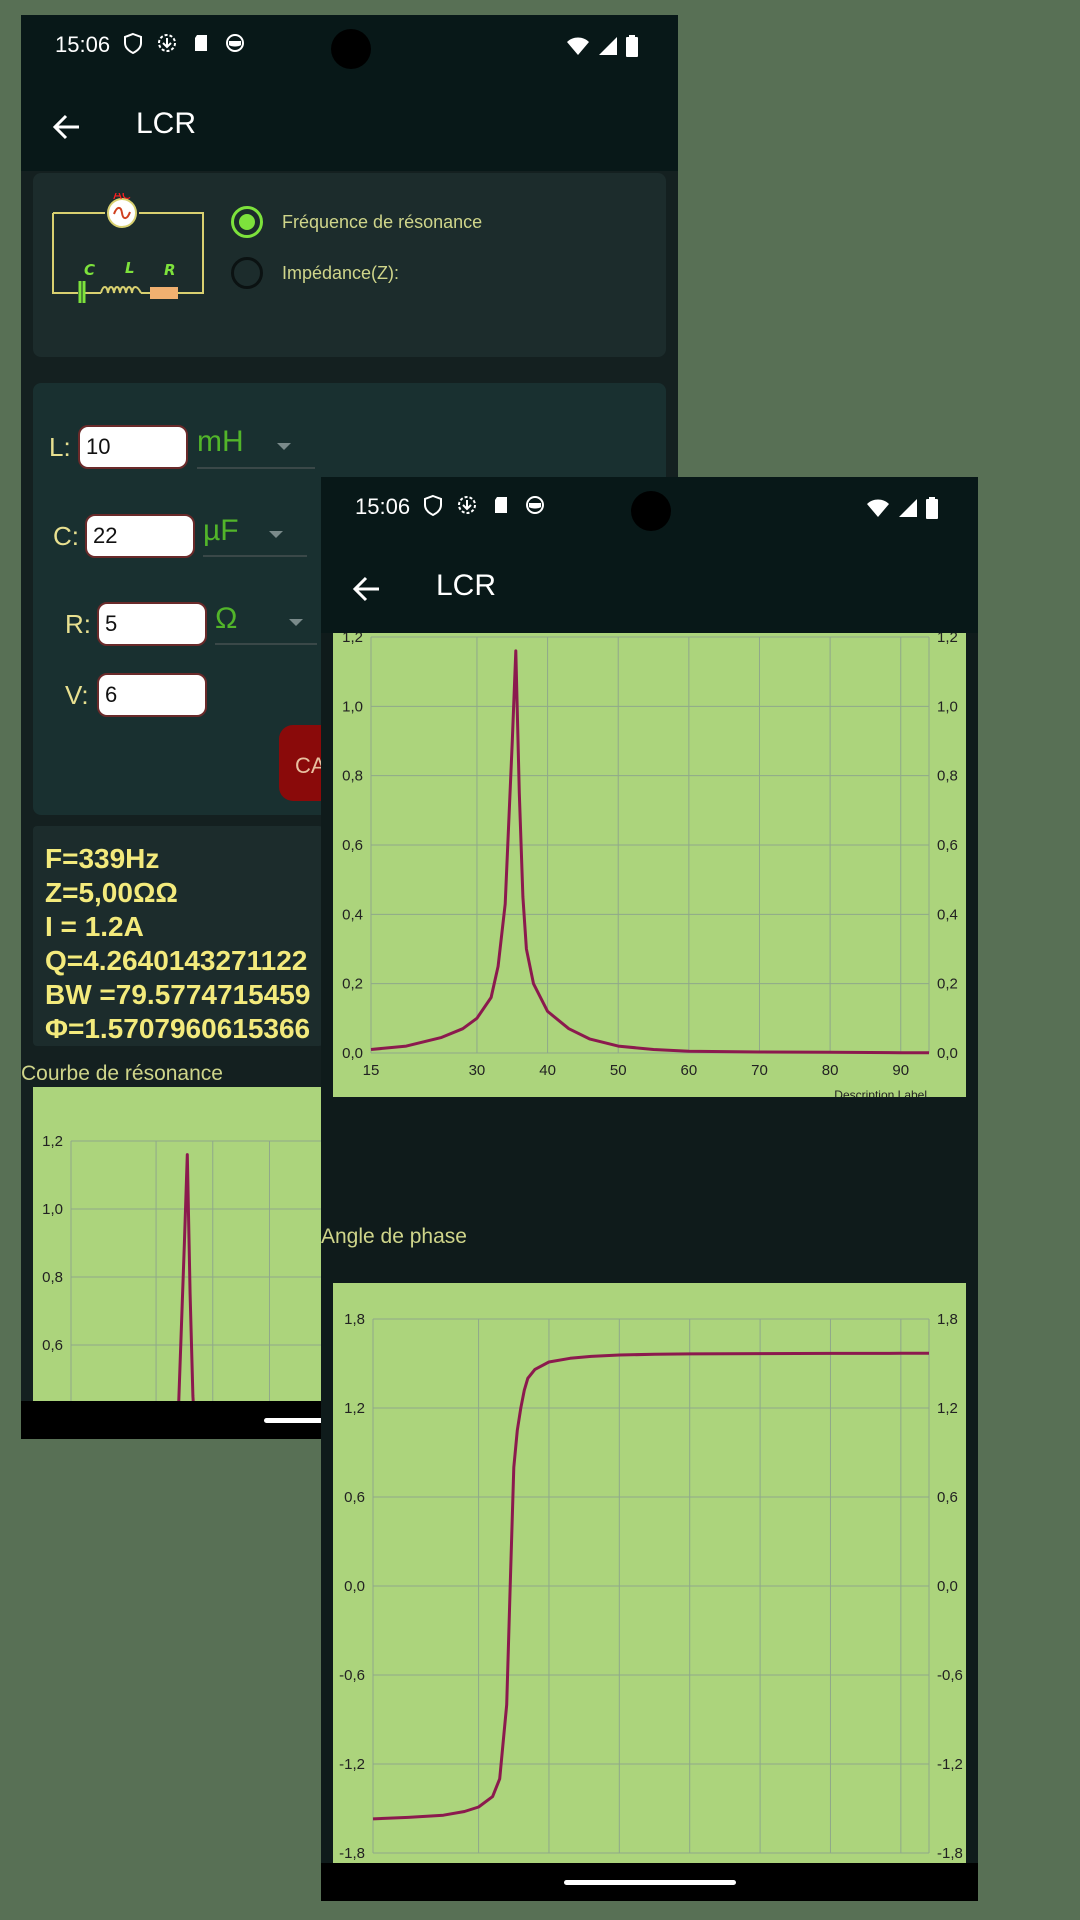 This screenshot has height=1920, width=1080. What do you see at coordinates (352, 914) in the screenshot?
I see `y-tick-label: 0,4` at bounding box center [352, 914].